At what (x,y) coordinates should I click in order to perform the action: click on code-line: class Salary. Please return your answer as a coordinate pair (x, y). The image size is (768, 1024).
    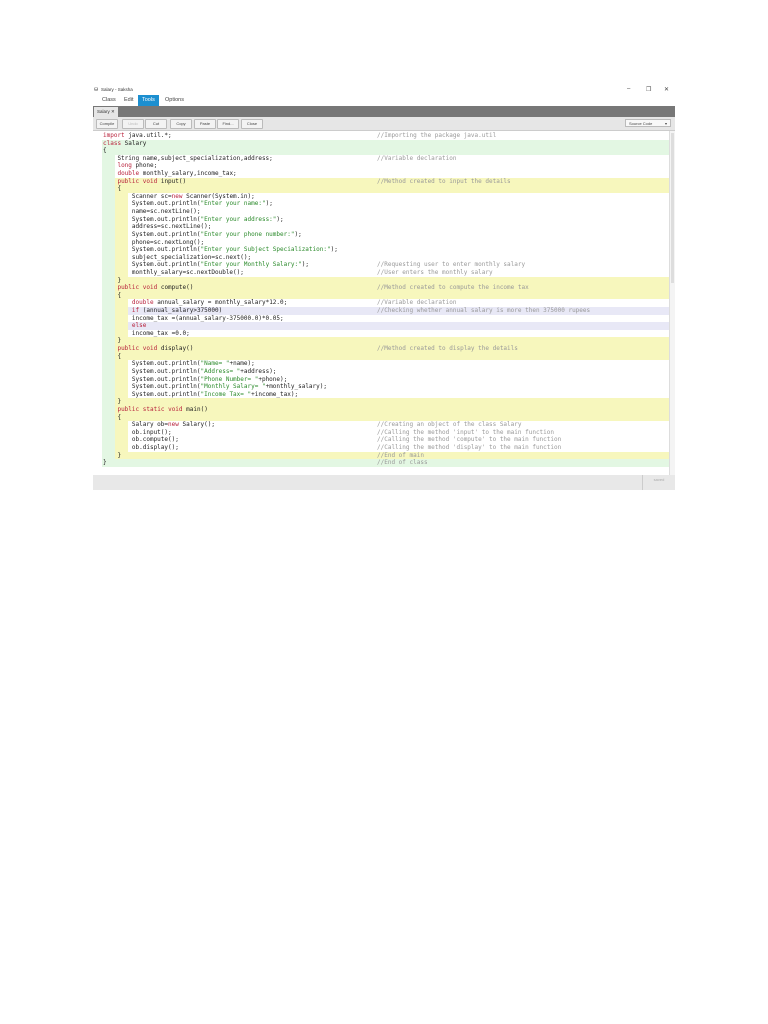
    Looking at the image, I should click on (381, 143).